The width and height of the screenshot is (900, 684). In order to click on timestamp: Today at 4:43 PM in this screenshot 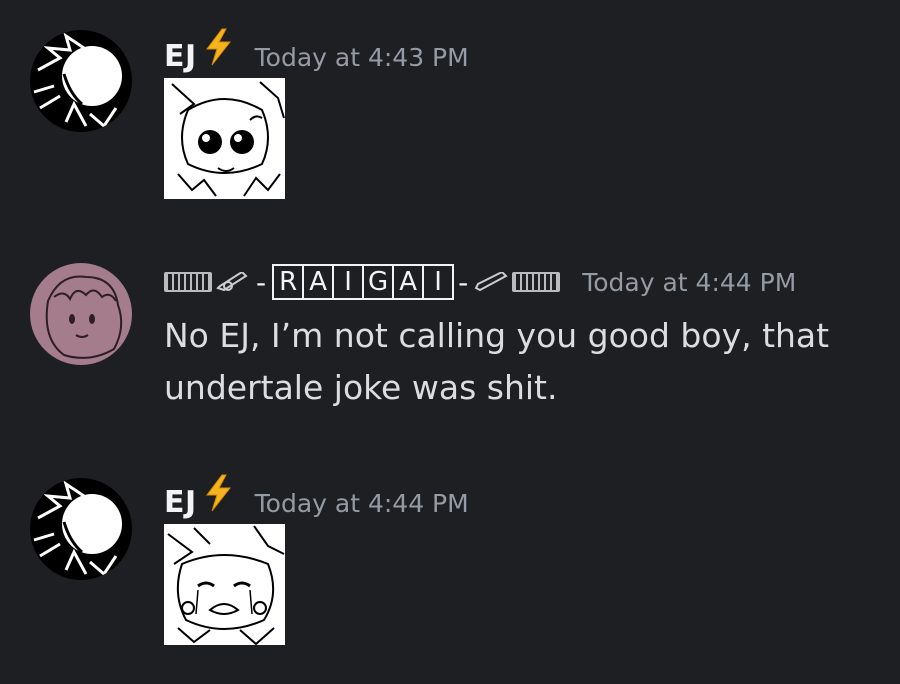, I will do `click(362, 57)`.